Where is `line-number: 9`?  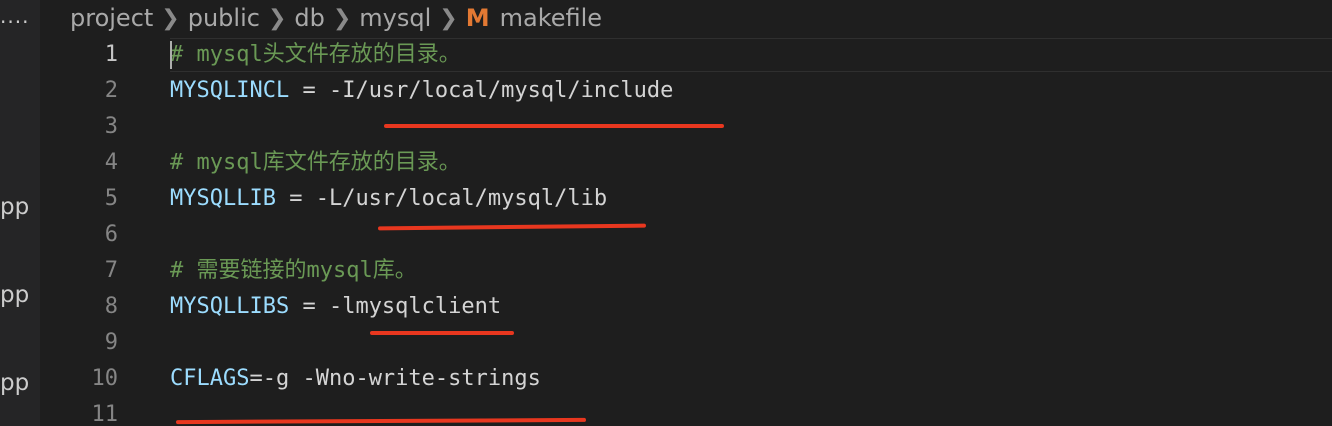
line-number: 9 is located at coordinates (111, 342).